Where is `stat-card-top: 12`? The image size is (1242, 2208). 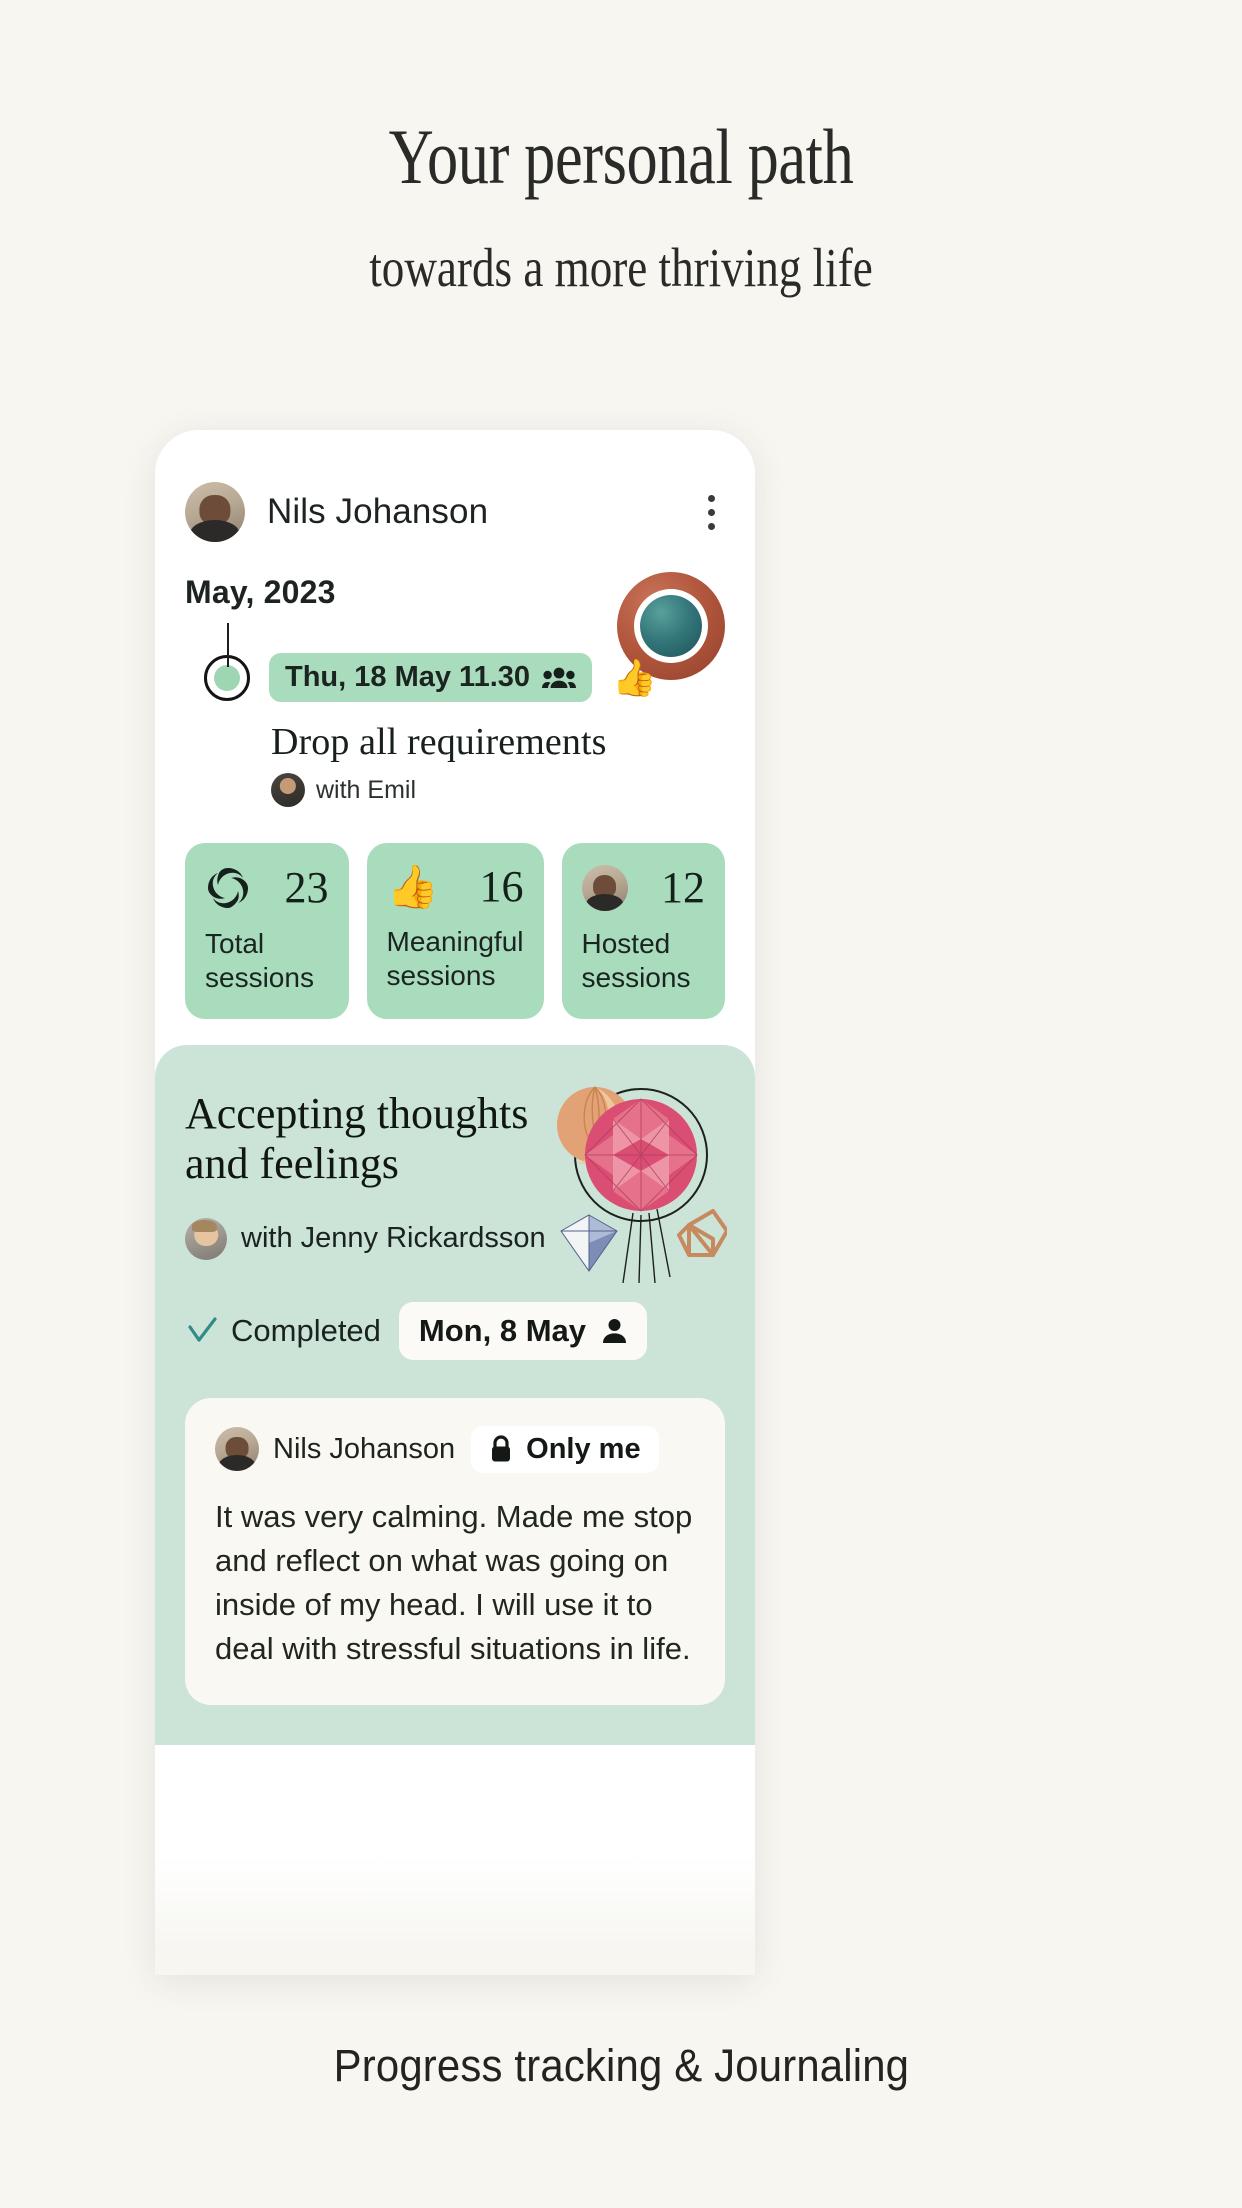 stat-card-top: 12 is located at coordinates (643, 887).